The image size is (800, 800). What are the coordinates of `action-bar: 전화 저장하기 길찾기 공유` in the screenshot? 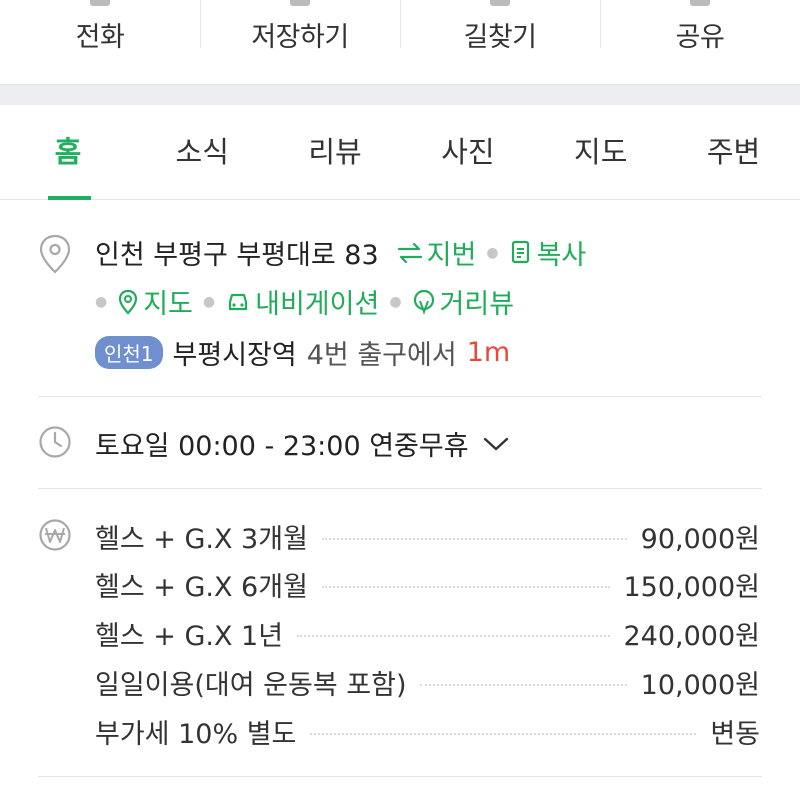 It's located at (400, 42).